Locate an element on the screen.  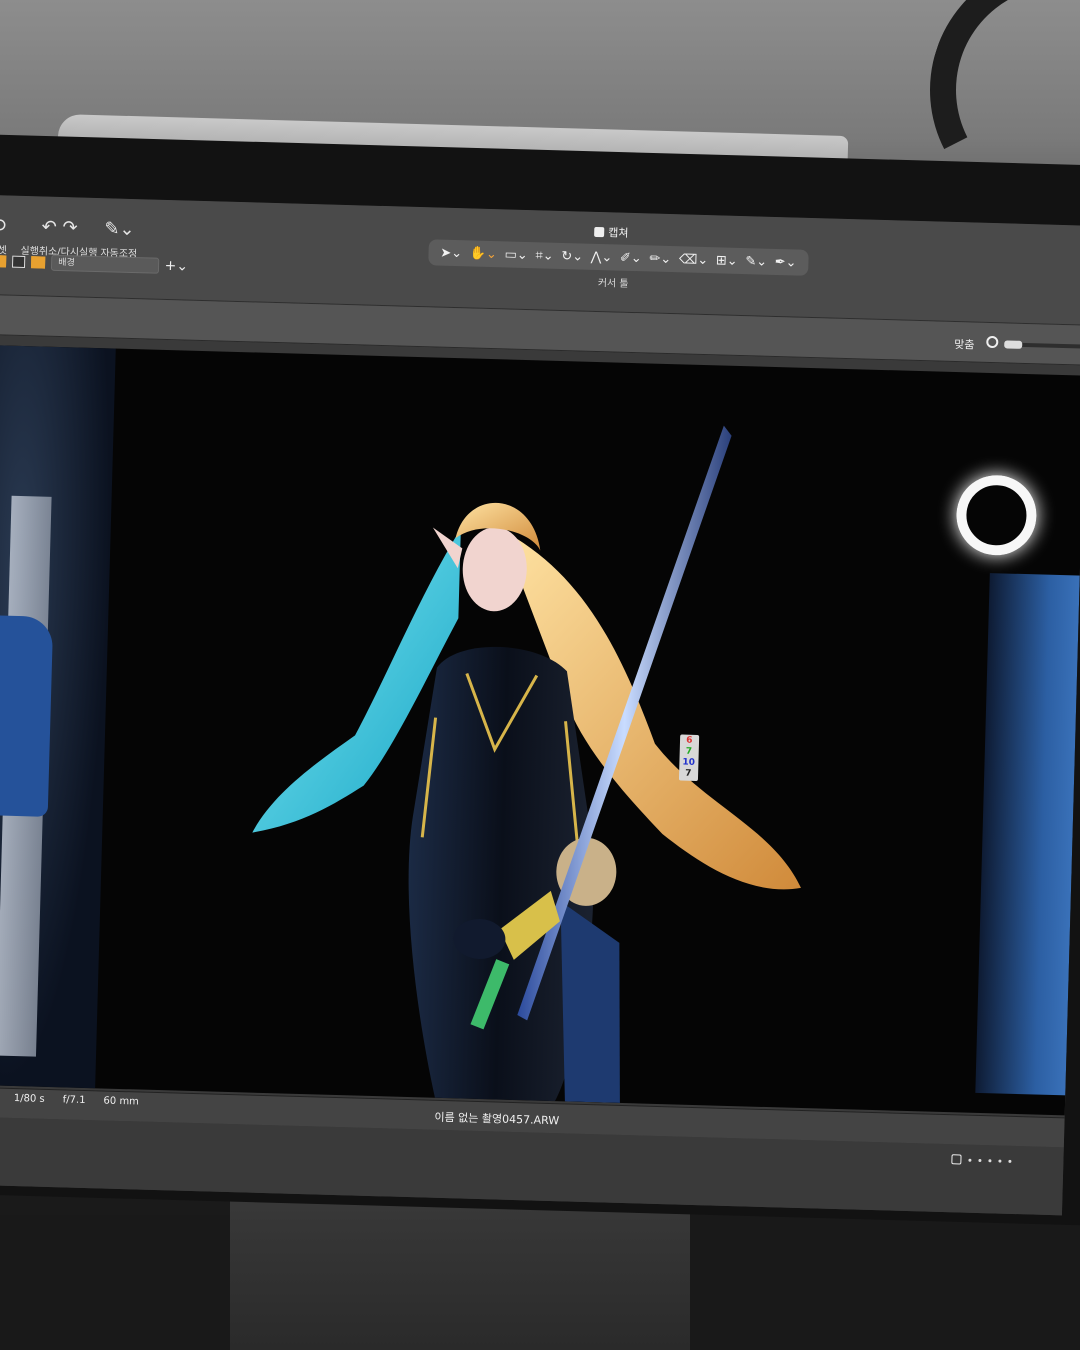
focus-point-1-g: 7 is located at coordinates (689, 751).